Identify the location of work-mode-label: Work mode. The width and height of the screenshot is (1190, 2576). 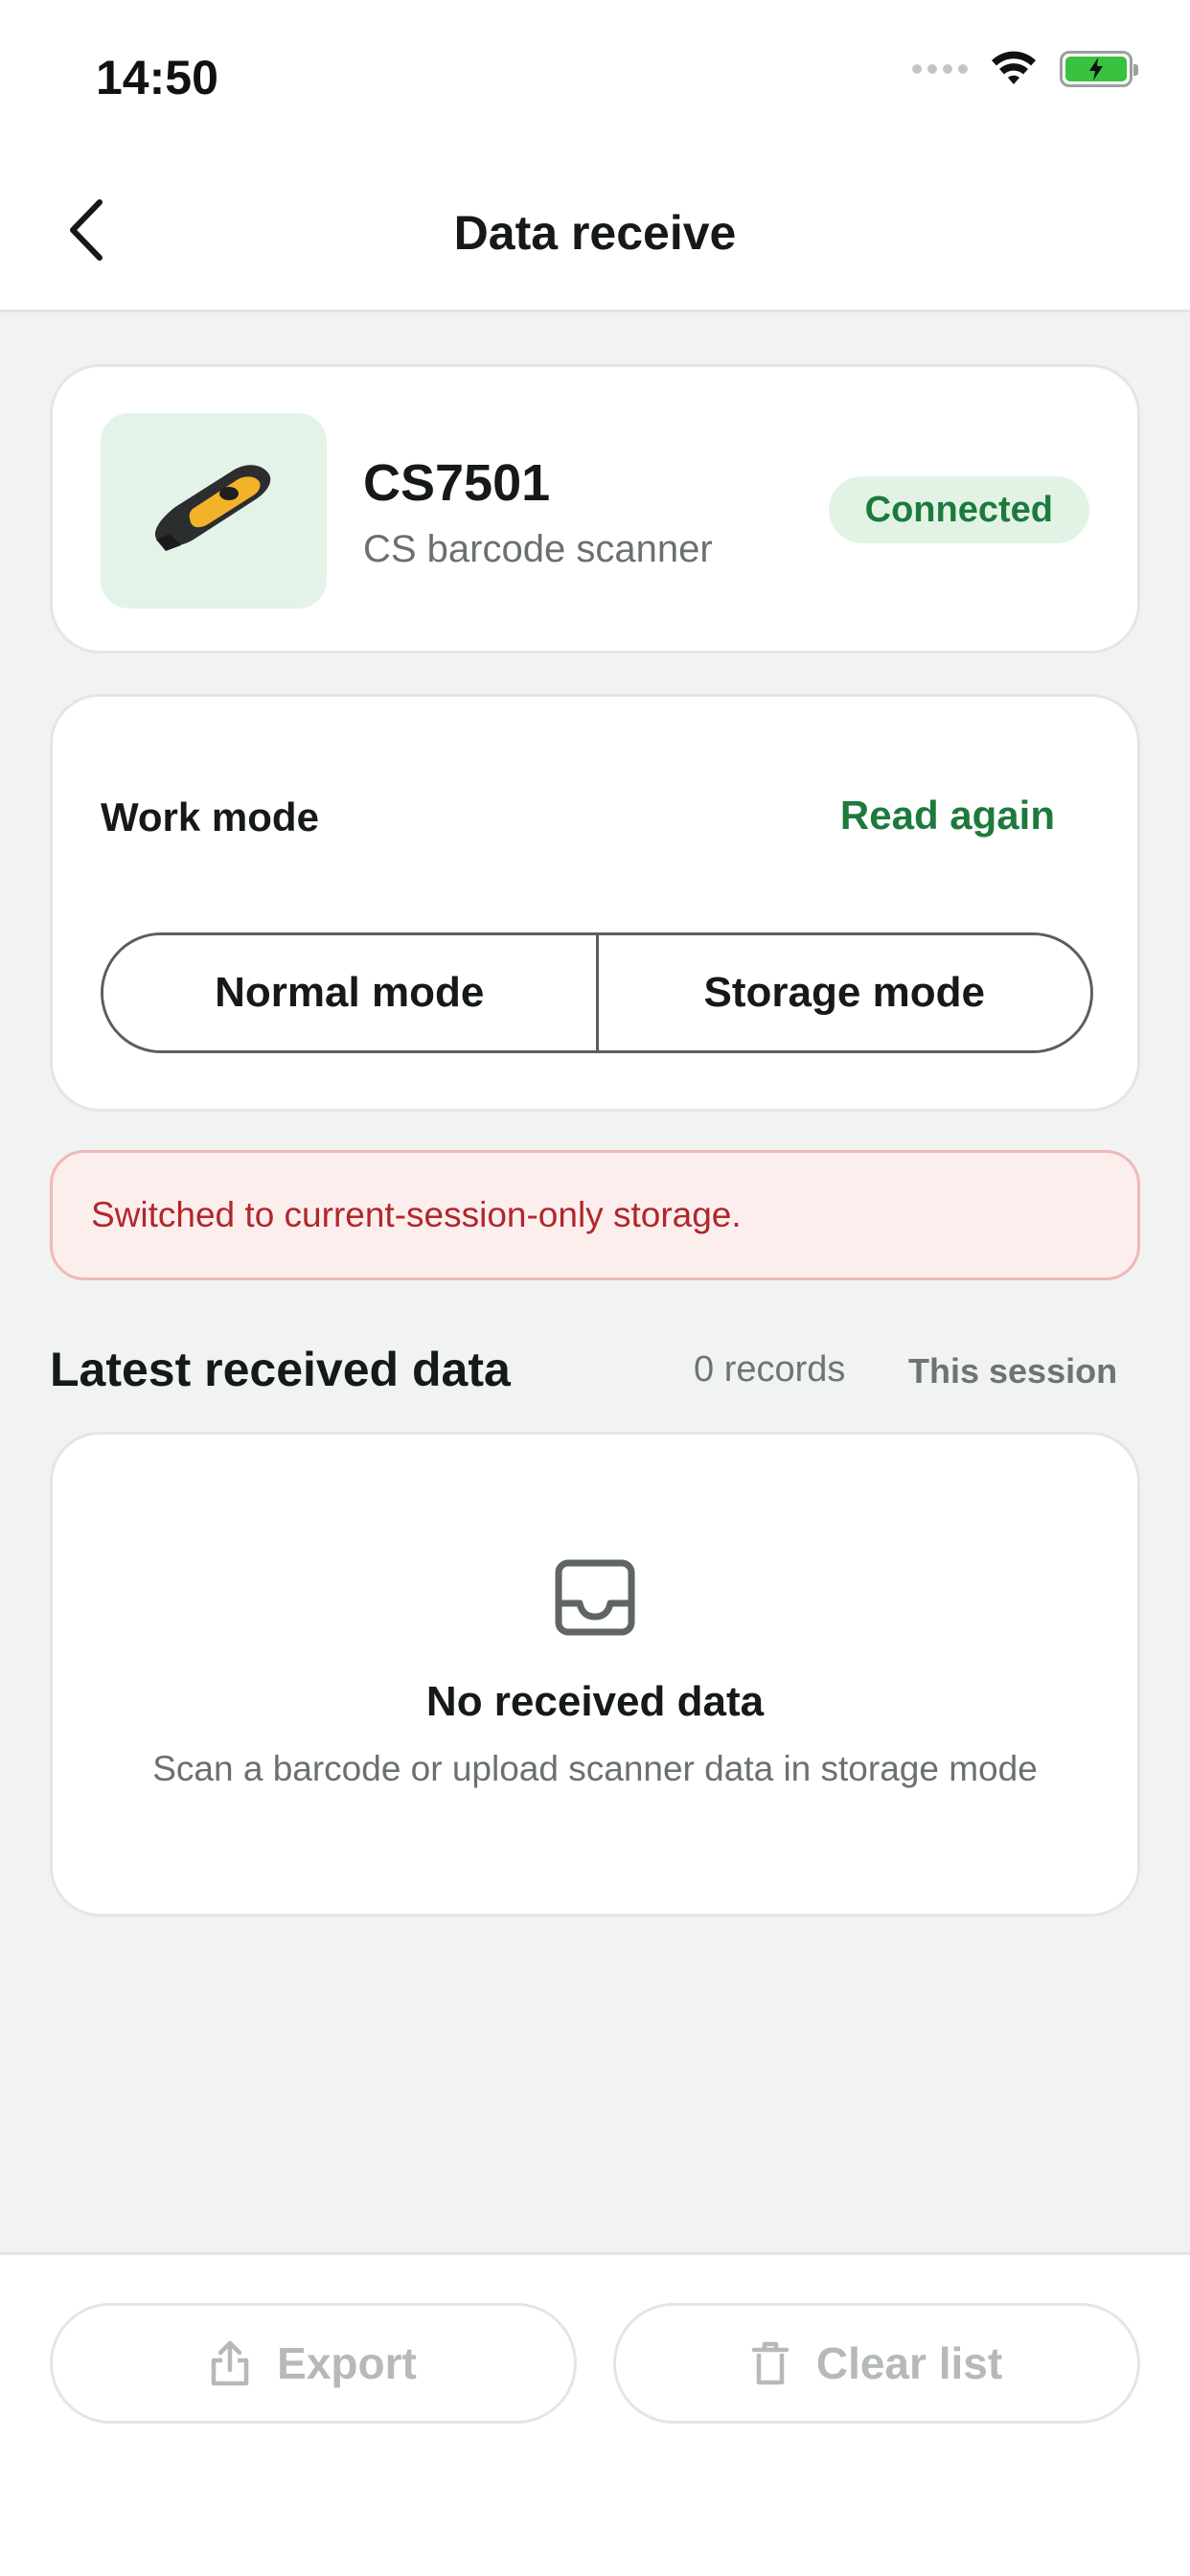
(210, 817).